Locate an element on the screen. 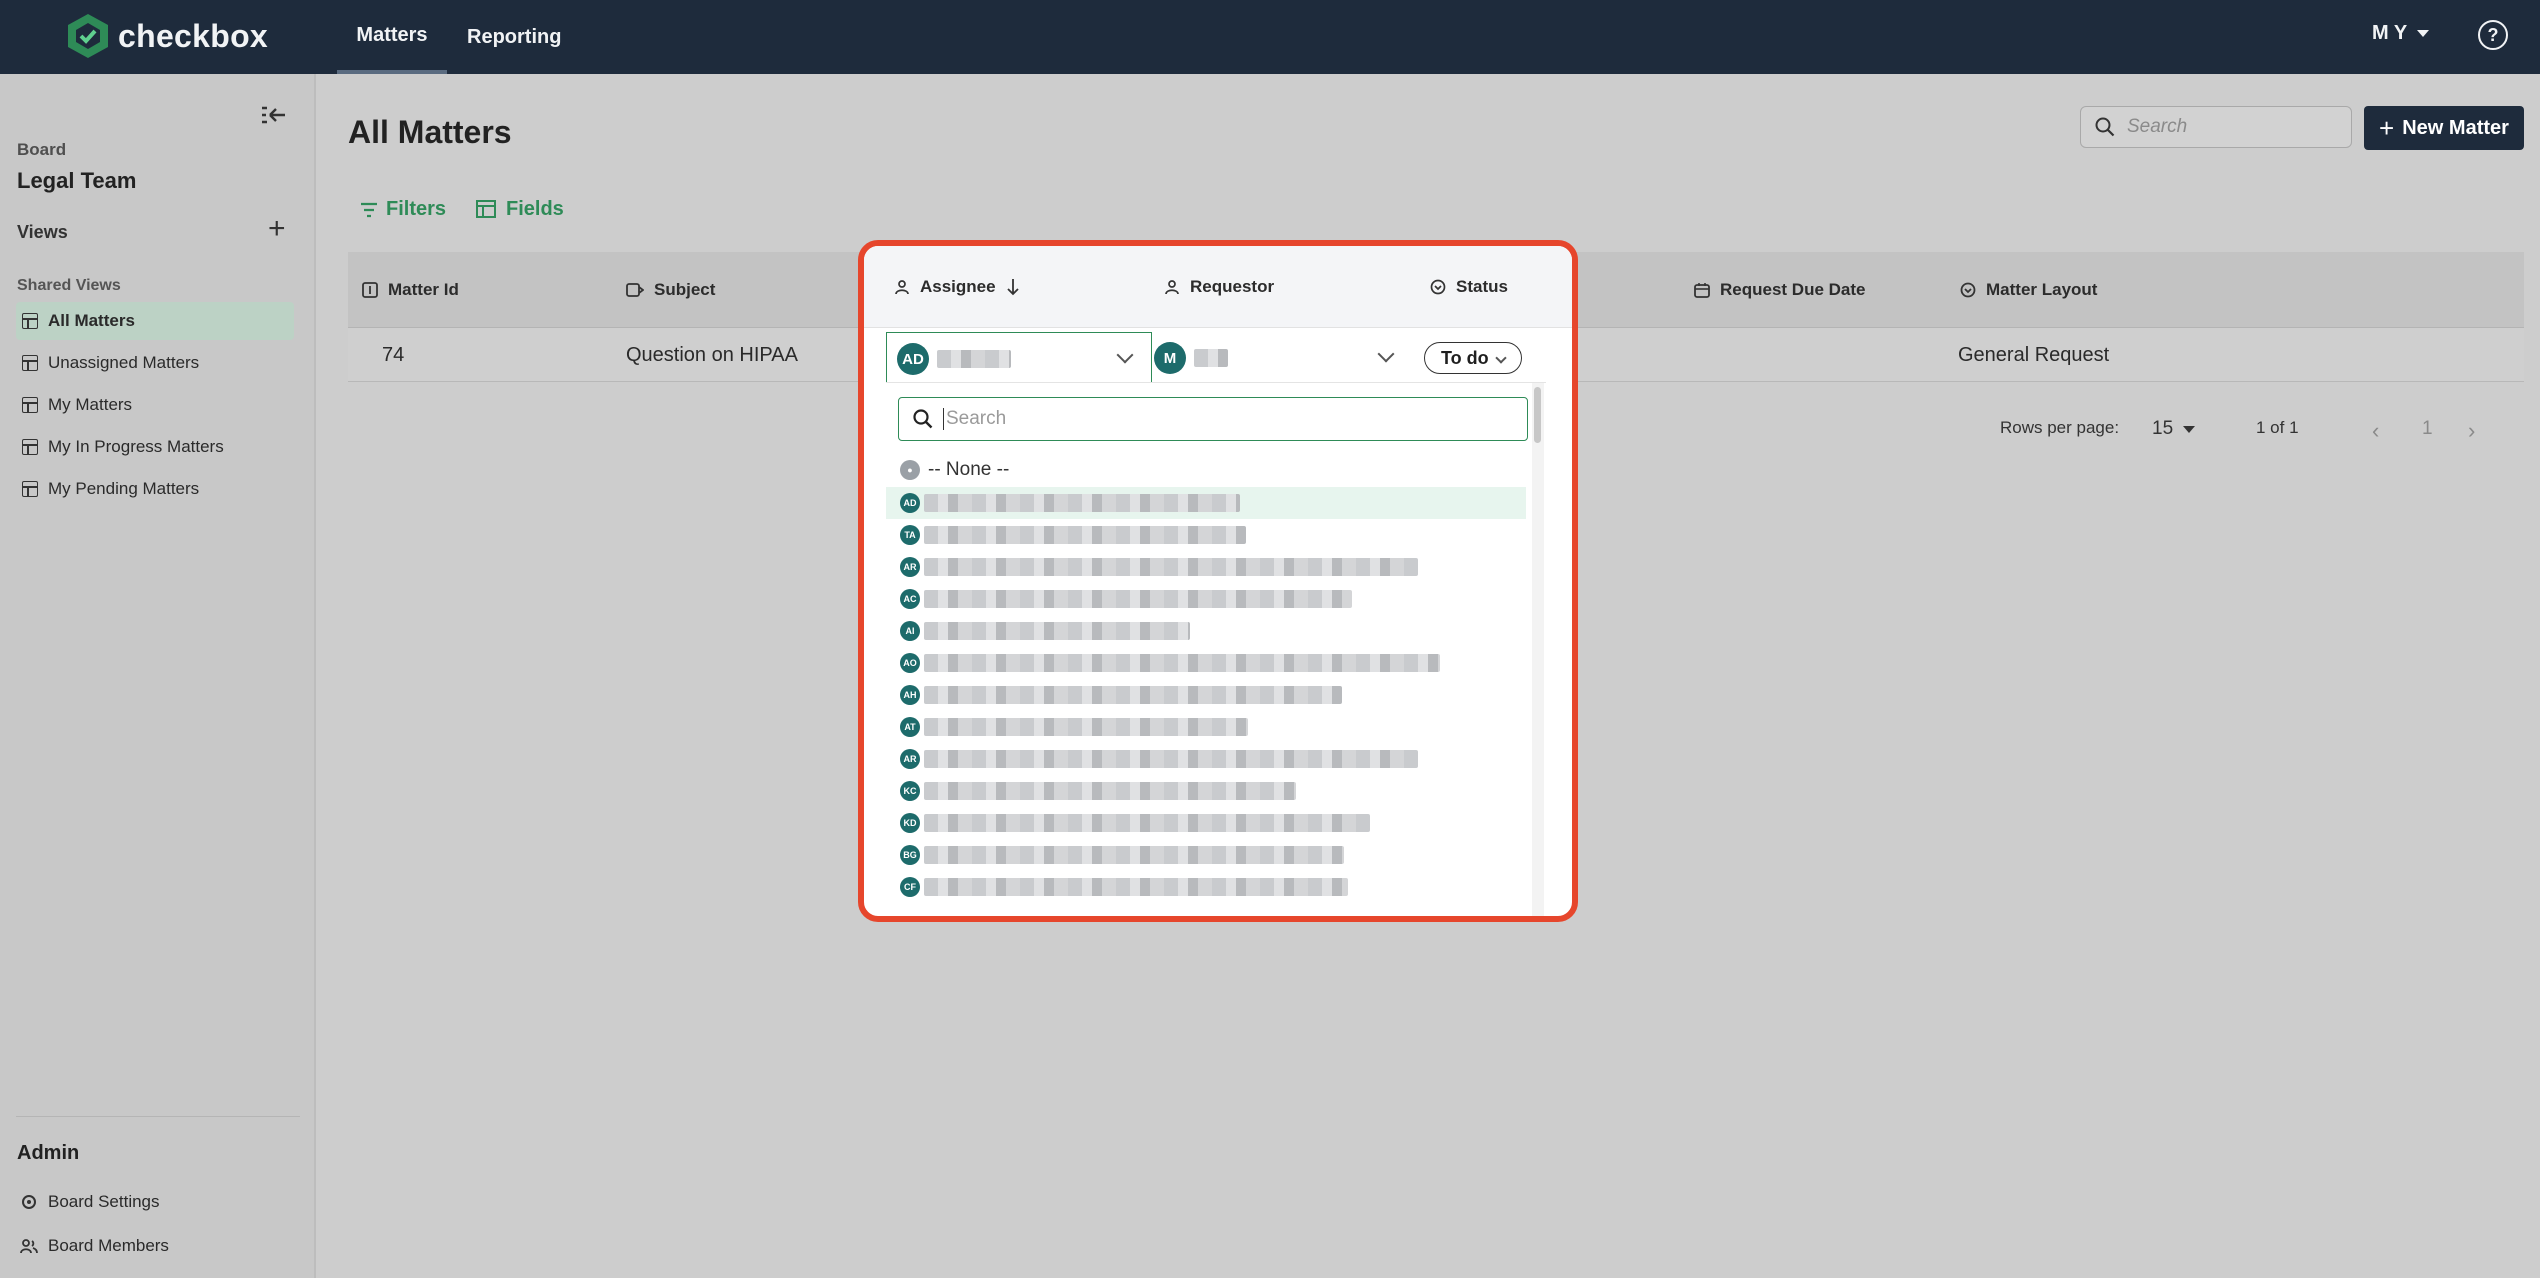 The width and height of the screenshot is (2540, 1278). next-page-icon: › is located at coordinates (2471, 431).